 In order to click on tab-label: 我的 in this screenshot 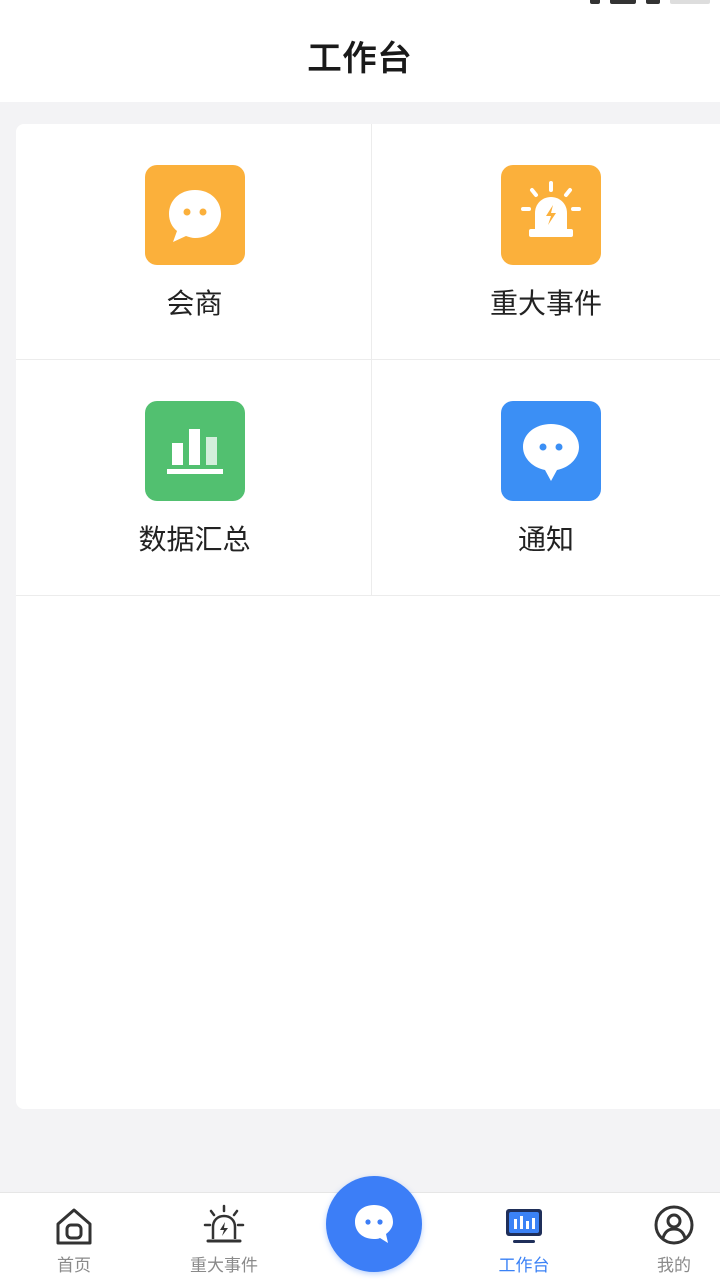, I will do `click(674, 1266)`.